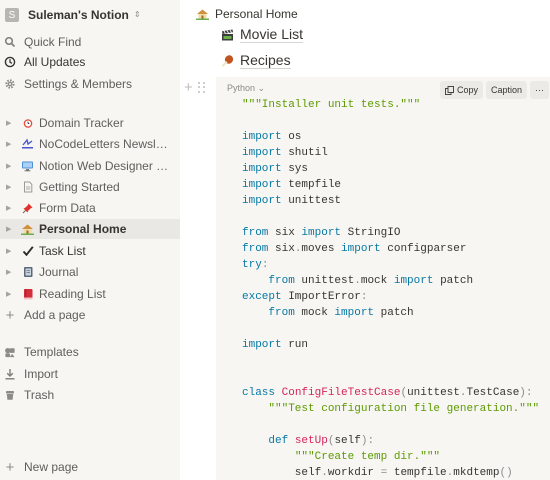 The height and width of the screenshot is (480, 550). Describe the element at coordinates (255, 265) in the screenshot. I see `code-line: try:` at that location.